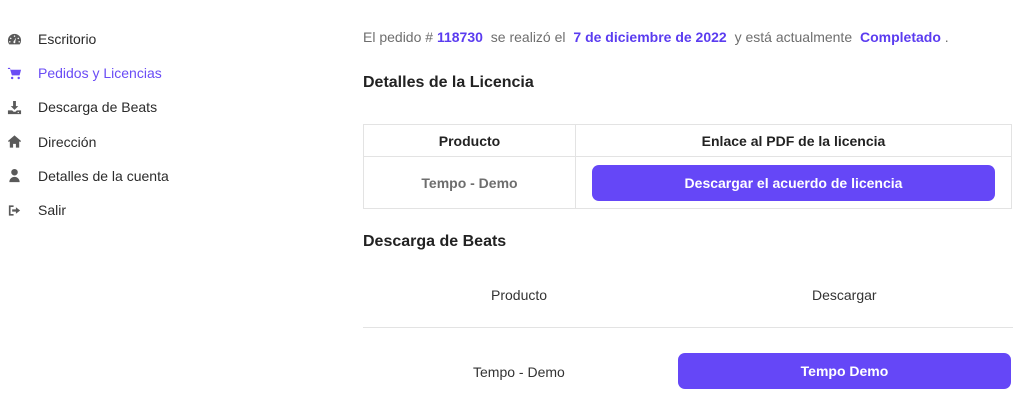 The height and width of the screenshot is (407, 1024). Describe the element at coordinates (14, 39) in the screenshot. I see `dashboard-icon` at that location.